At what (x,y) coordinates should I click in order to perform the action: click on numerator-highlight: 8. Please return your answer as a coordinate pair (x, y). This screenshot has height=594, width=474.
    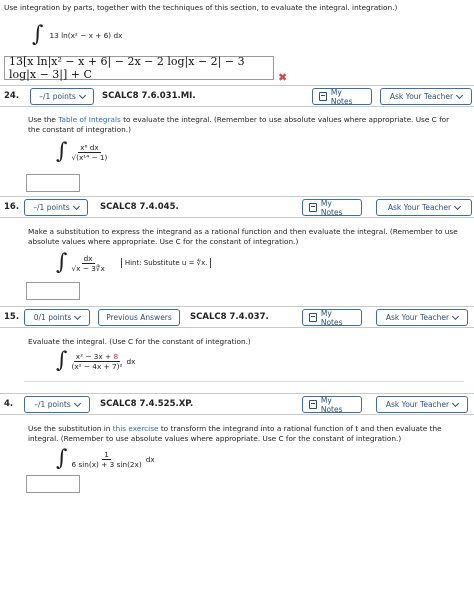
    Looking at the image, I should click on (116, 356).